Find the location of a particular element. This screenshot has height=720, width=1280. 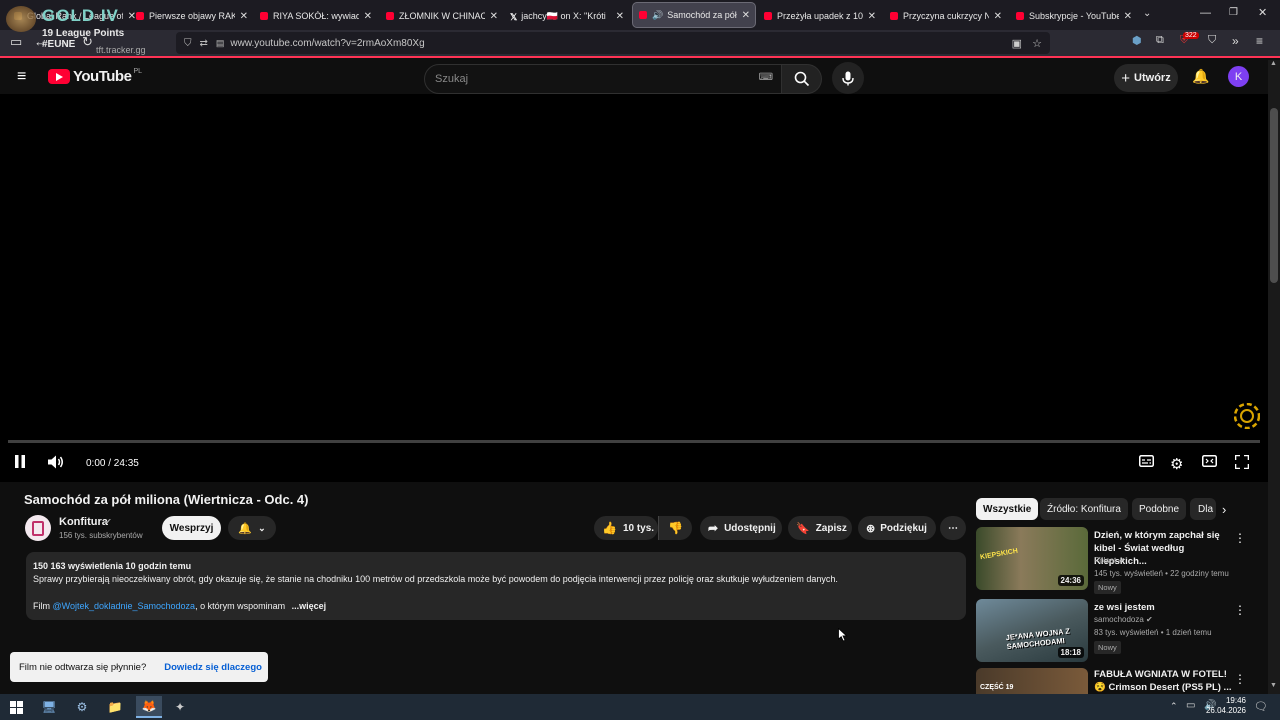

notification-center-icon: 🗨 is located at coordinates (1261, 706).